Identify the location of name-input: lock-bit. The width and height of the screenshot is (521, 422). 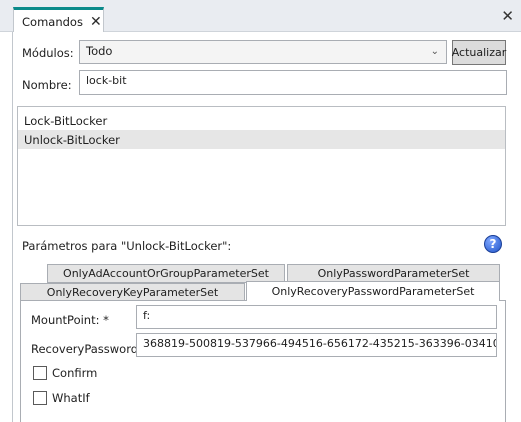
(293, 82).